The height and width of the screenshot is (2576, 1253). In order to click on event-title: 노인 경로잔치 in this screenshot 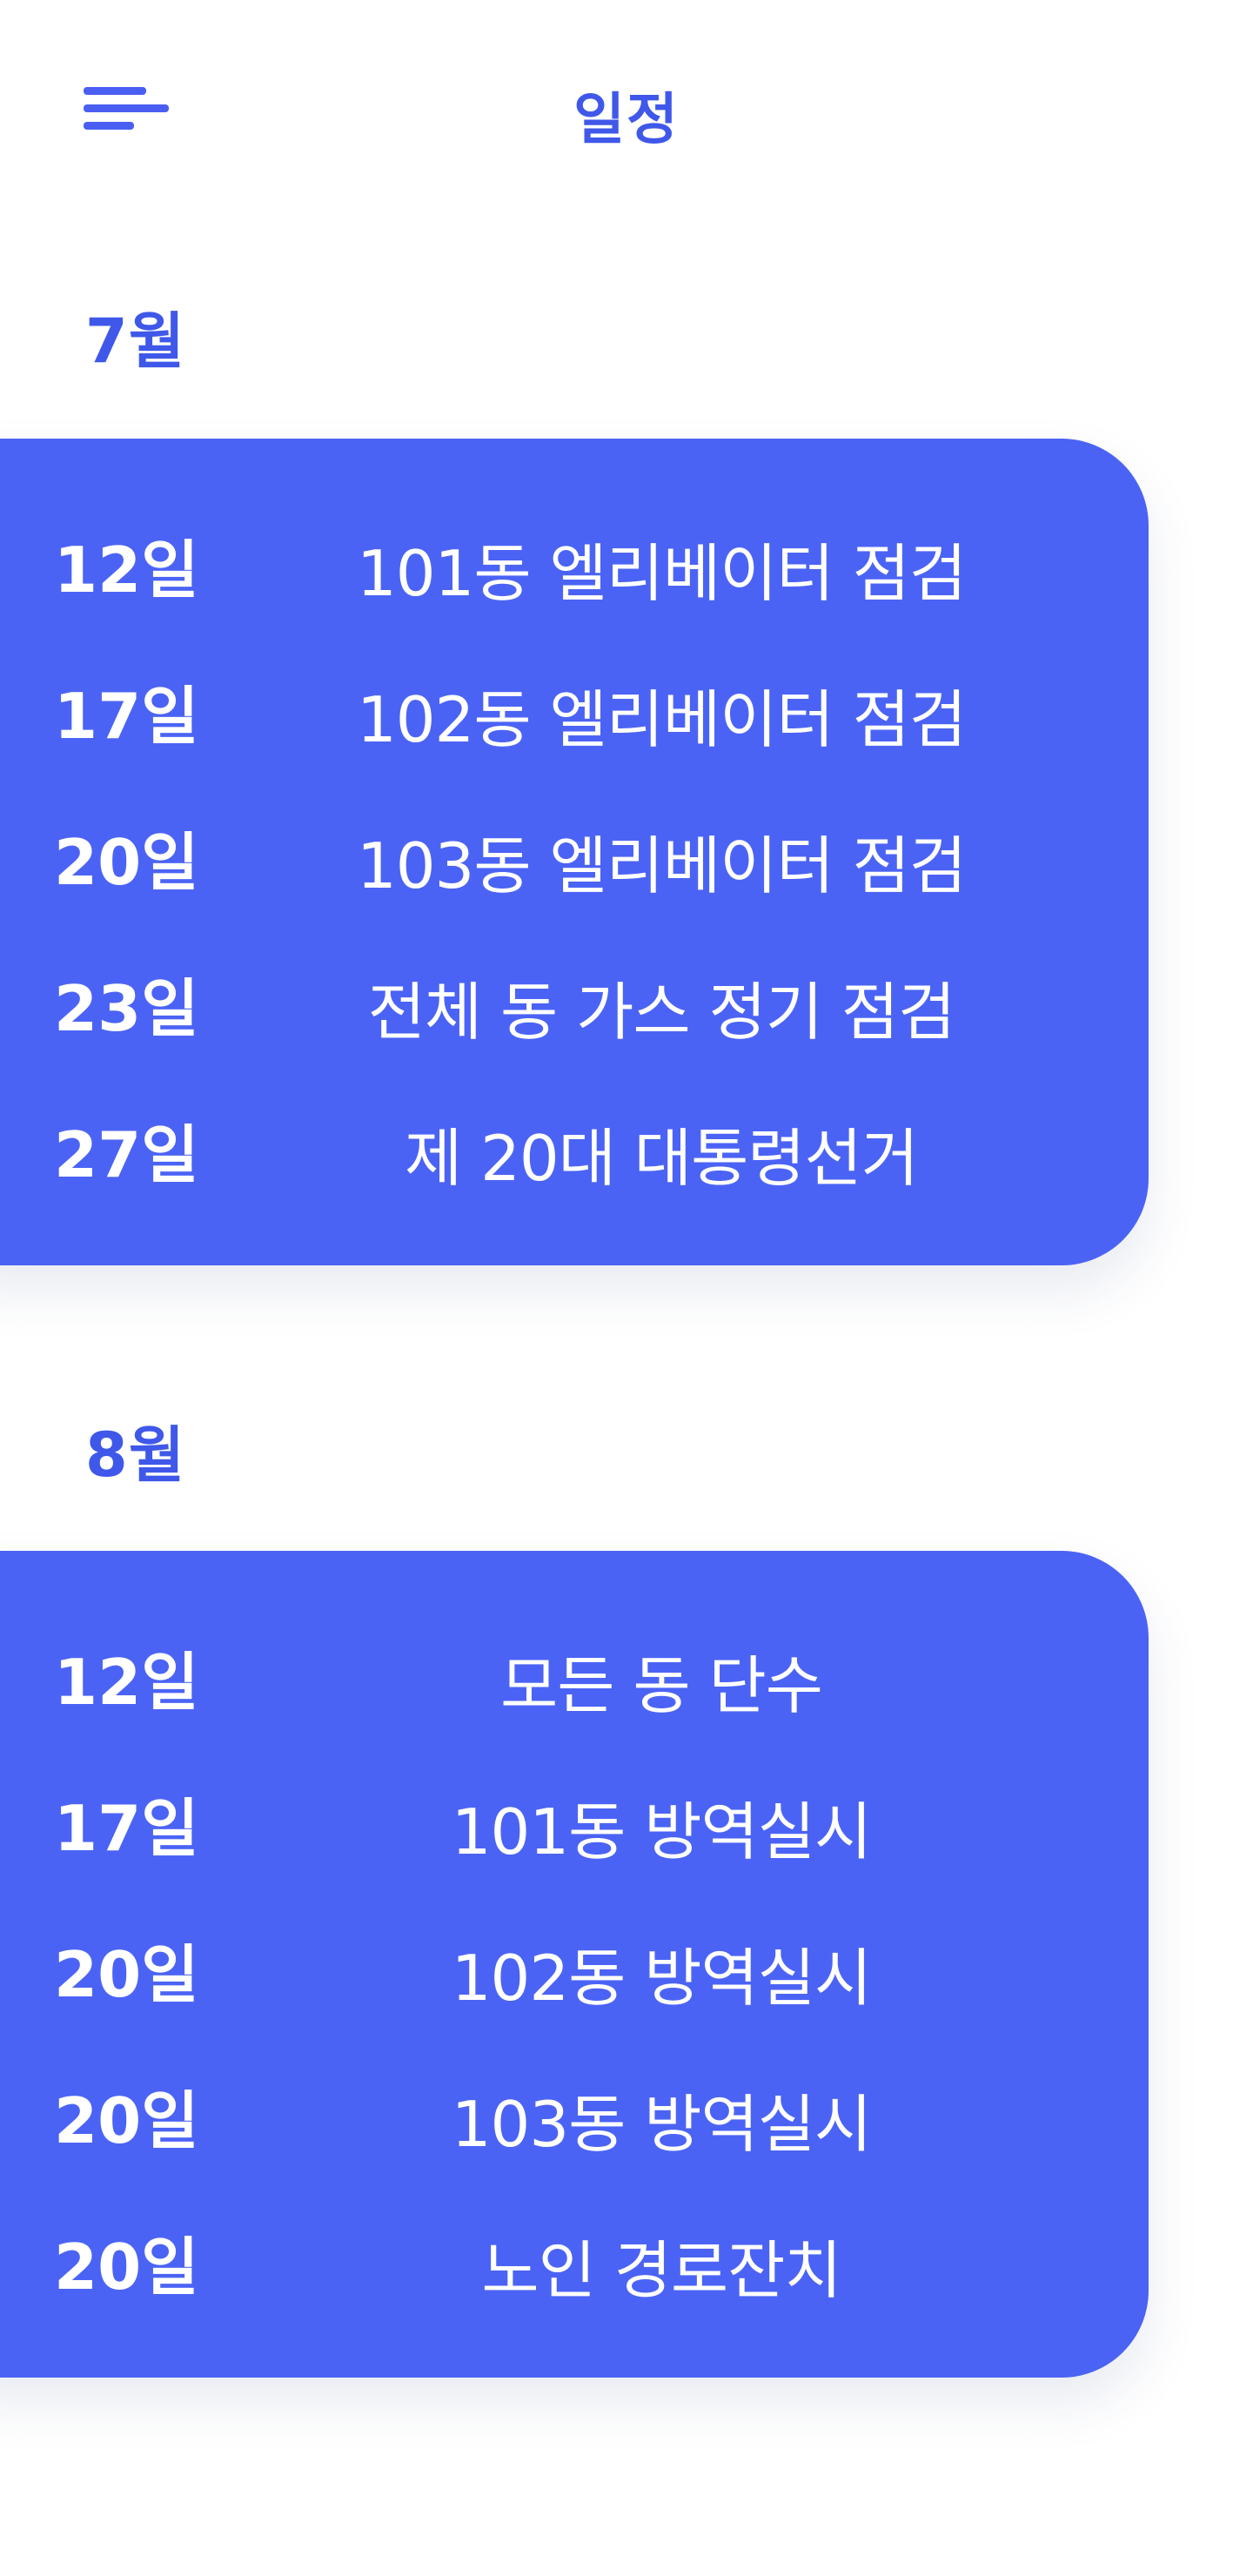, I will do `click(661, 2270)`.